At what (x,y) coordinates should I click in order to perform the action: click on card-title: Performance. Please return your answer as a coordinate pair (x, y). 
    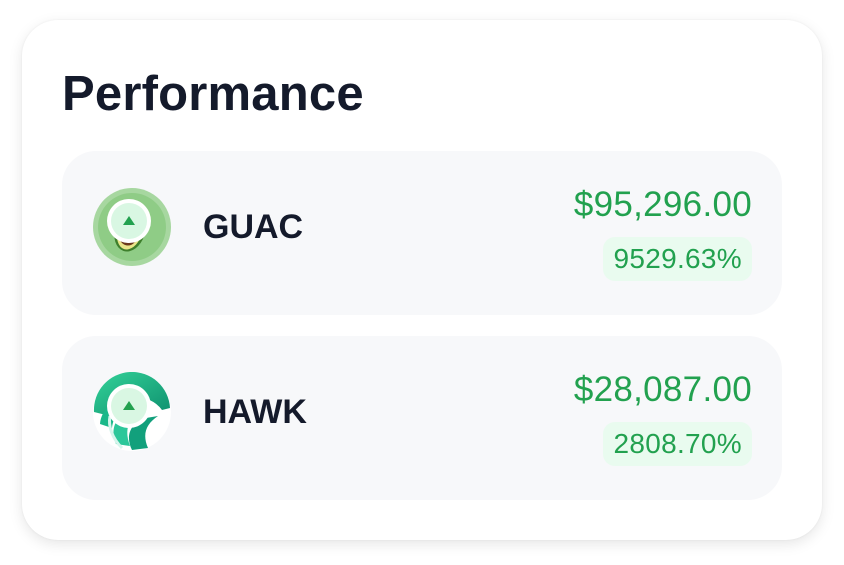
    Looking at the image, I should click on (213, 94).